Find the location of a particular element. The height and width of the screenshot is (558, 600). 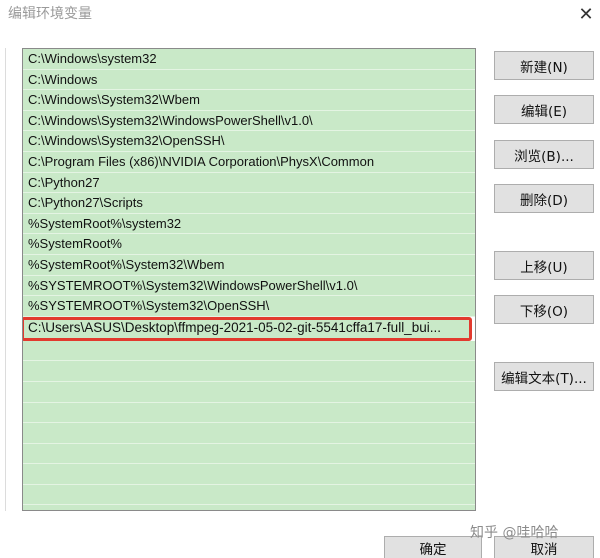

title-bar: 编辑环境变量 ✕ is located at coordinates (300, 14).